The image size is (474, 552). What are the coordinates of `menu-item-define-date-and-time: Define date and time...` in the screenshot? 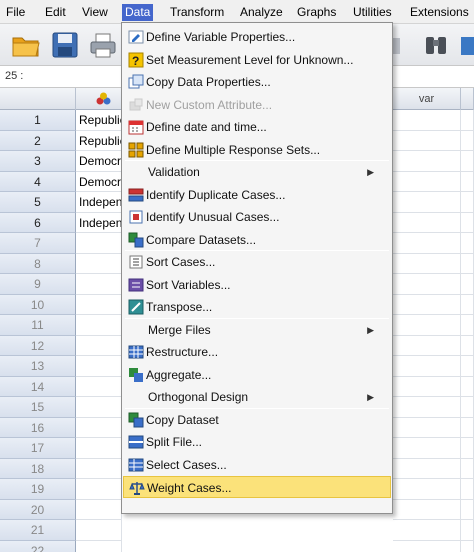 It's located at (257, 127).